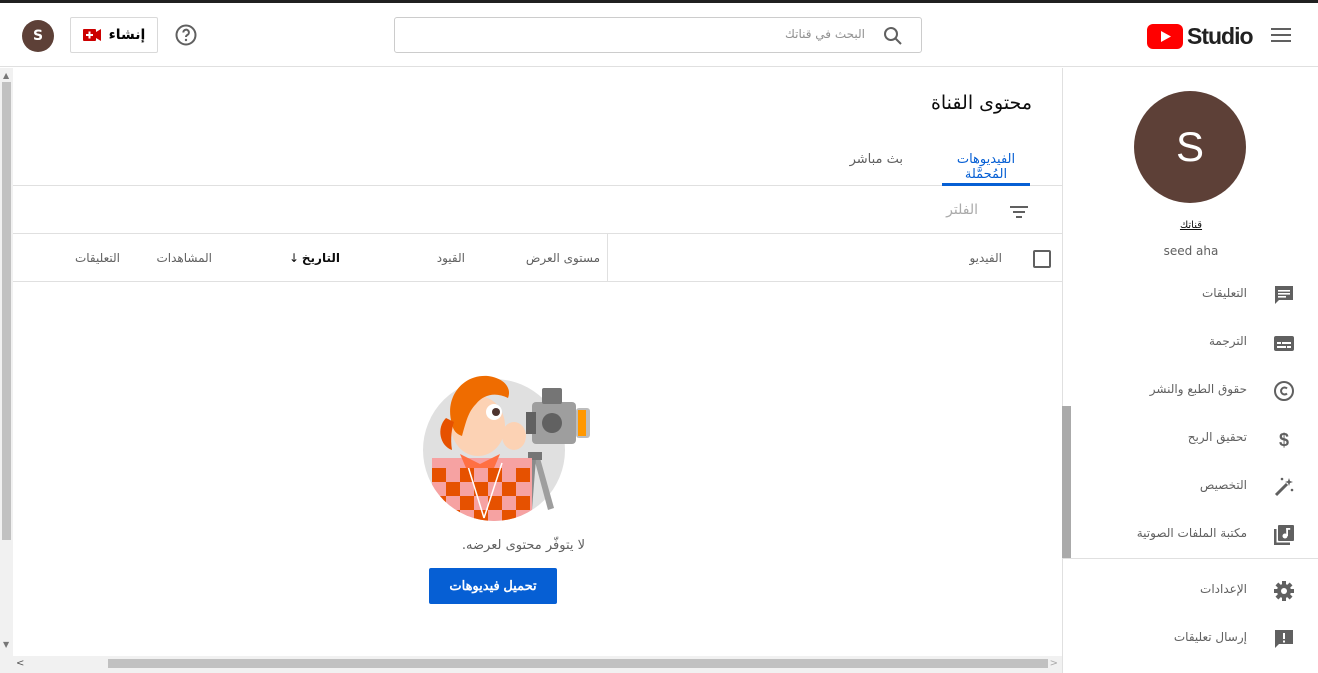  What do you see at coordinates (1284, 591) in the screenshot?
I see `gear-icon` at bounding box center [1284, 591].